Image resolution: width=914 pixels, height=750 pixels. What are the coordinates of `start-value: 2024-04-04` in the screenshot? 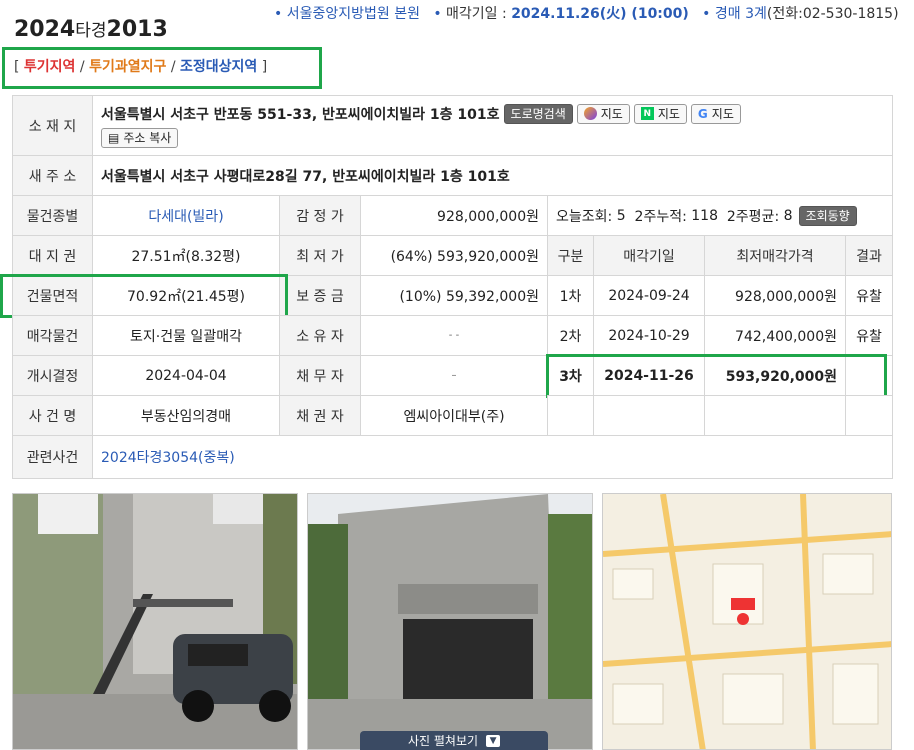 It's located at (186, 375).